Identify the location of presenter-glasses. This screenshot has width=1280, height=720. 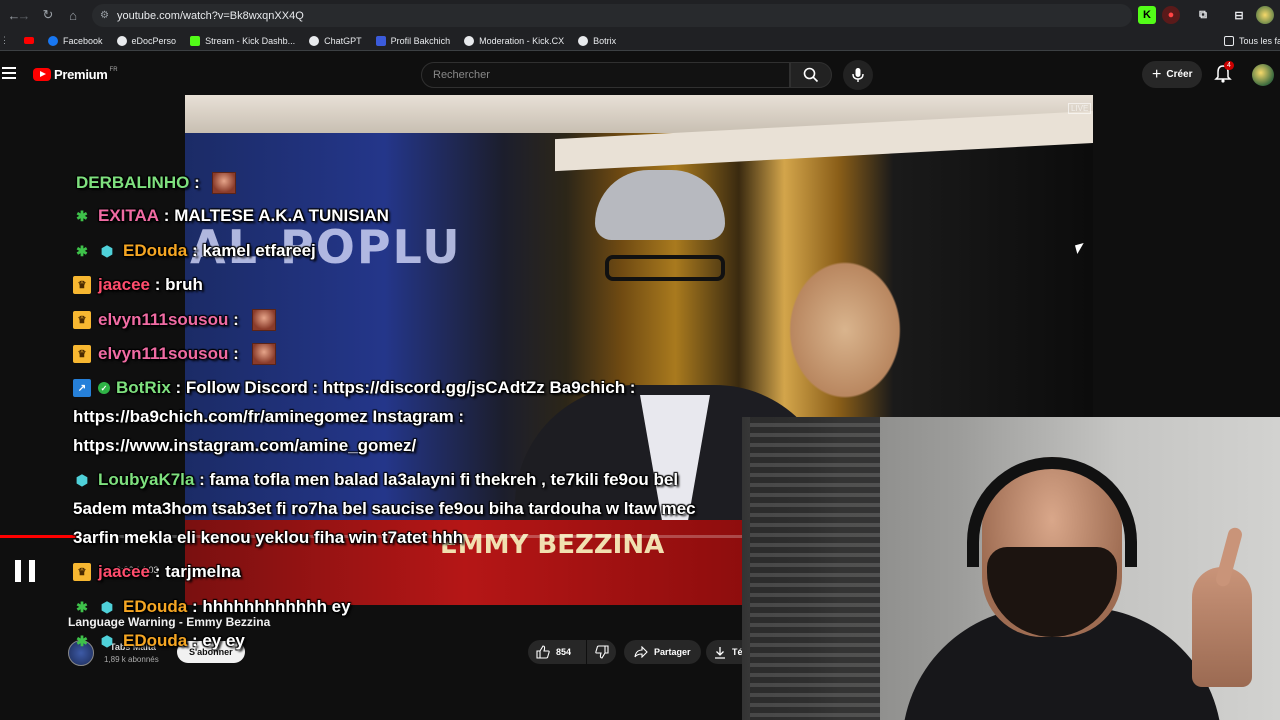
(665, 268).